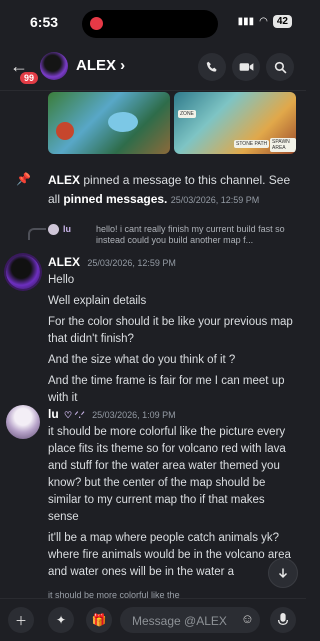  I want to click on apps-icon: ✦, so click(61, 620).